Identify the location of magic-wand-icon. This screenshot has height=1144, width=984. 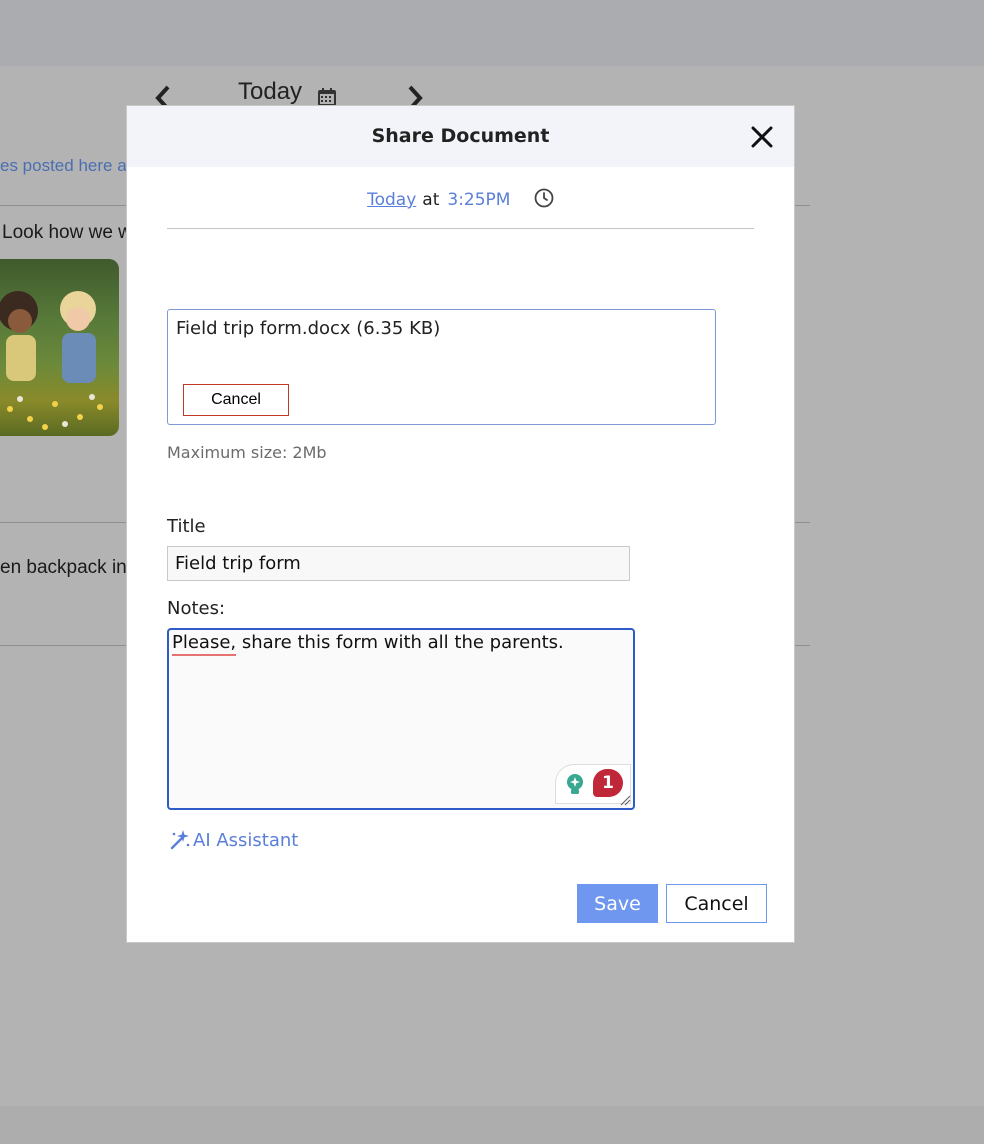
(180, 840).